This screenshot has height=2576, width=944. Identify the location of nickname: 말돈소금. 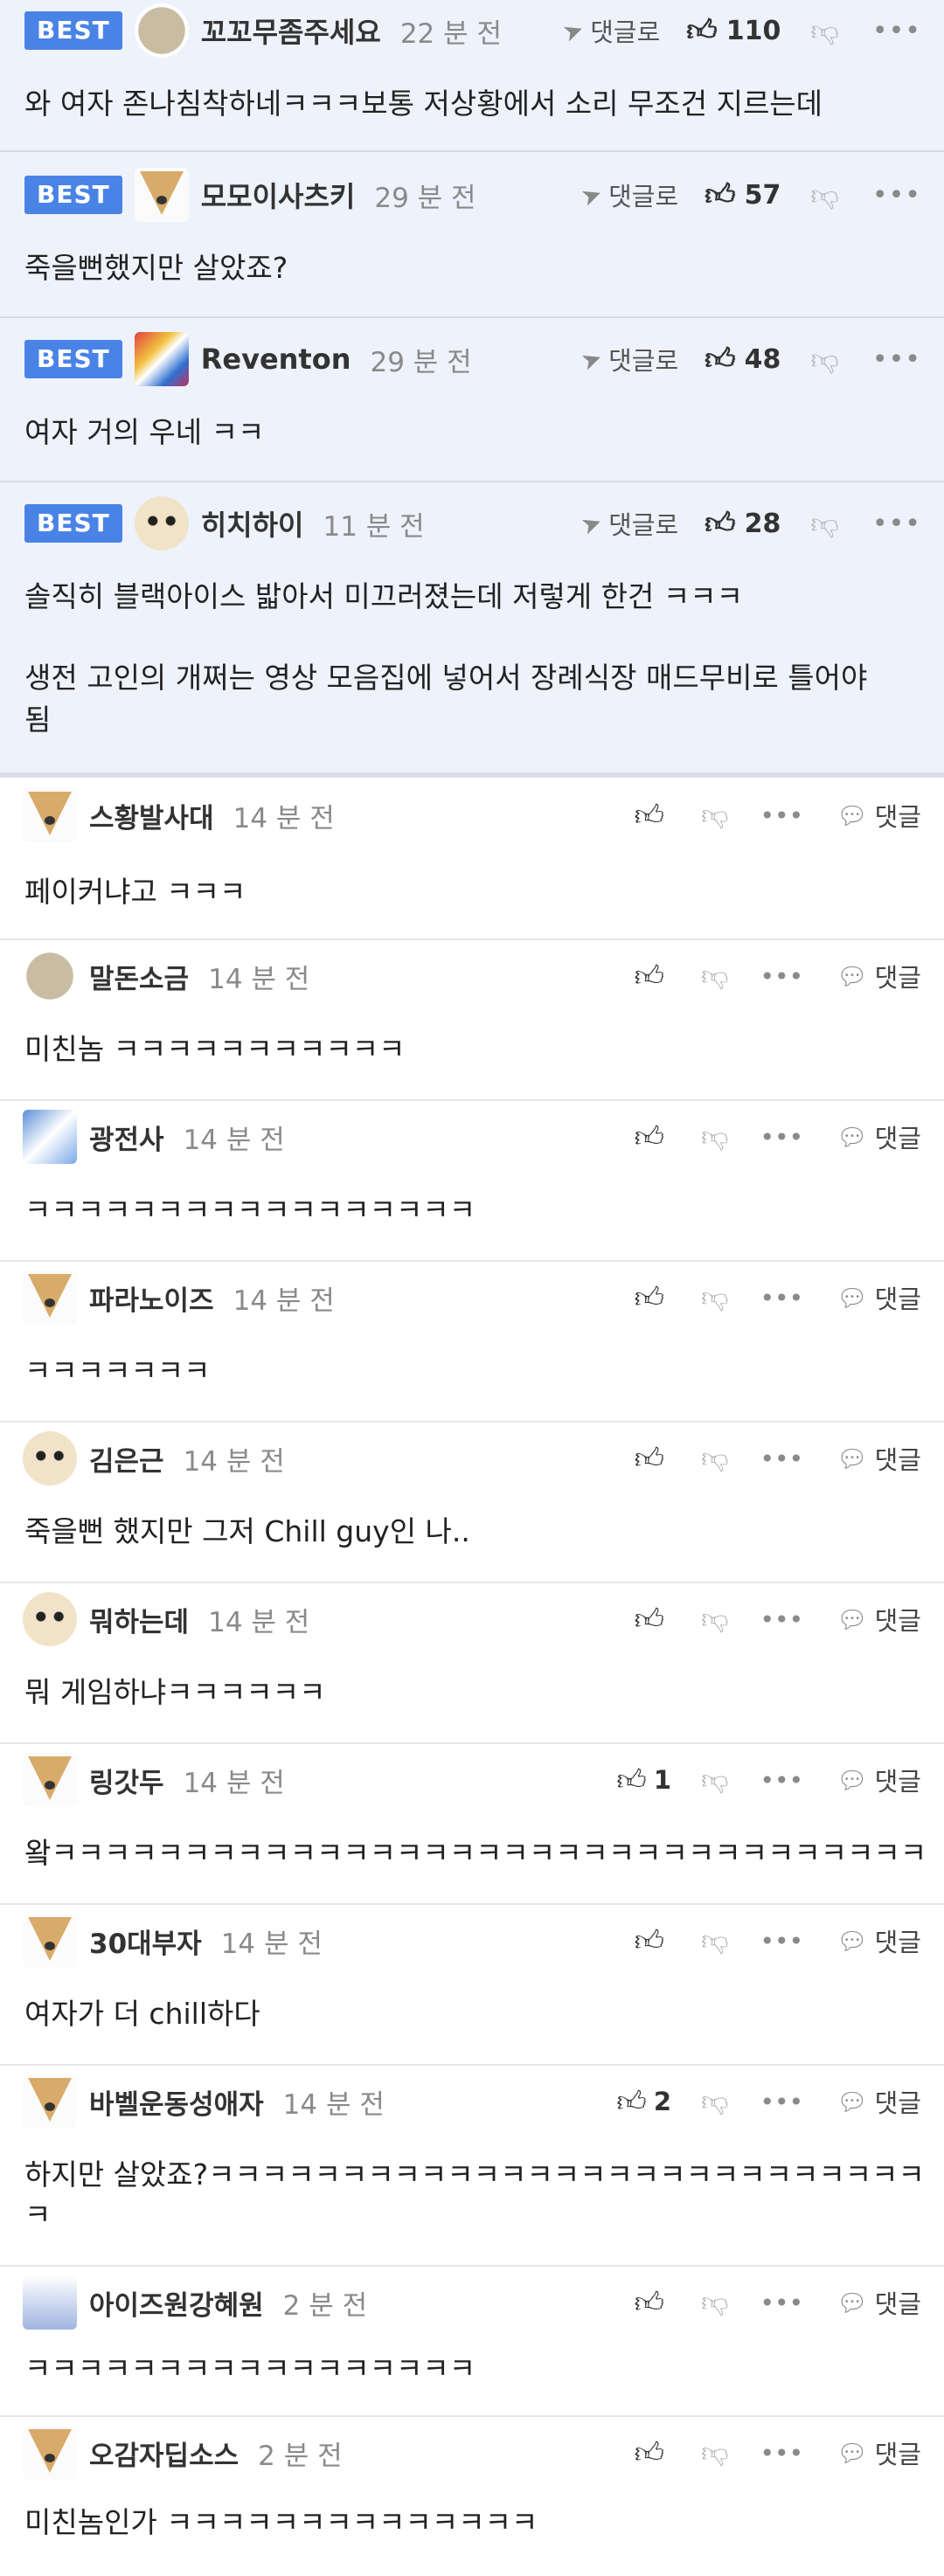
(139, 976).